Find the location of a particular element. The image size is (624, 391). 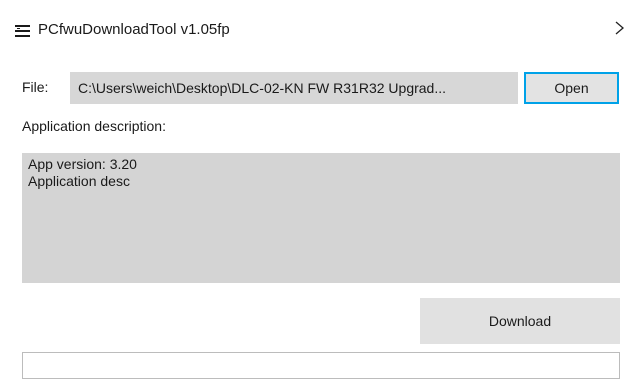

progress-bar is located at coordinates (321, 365).